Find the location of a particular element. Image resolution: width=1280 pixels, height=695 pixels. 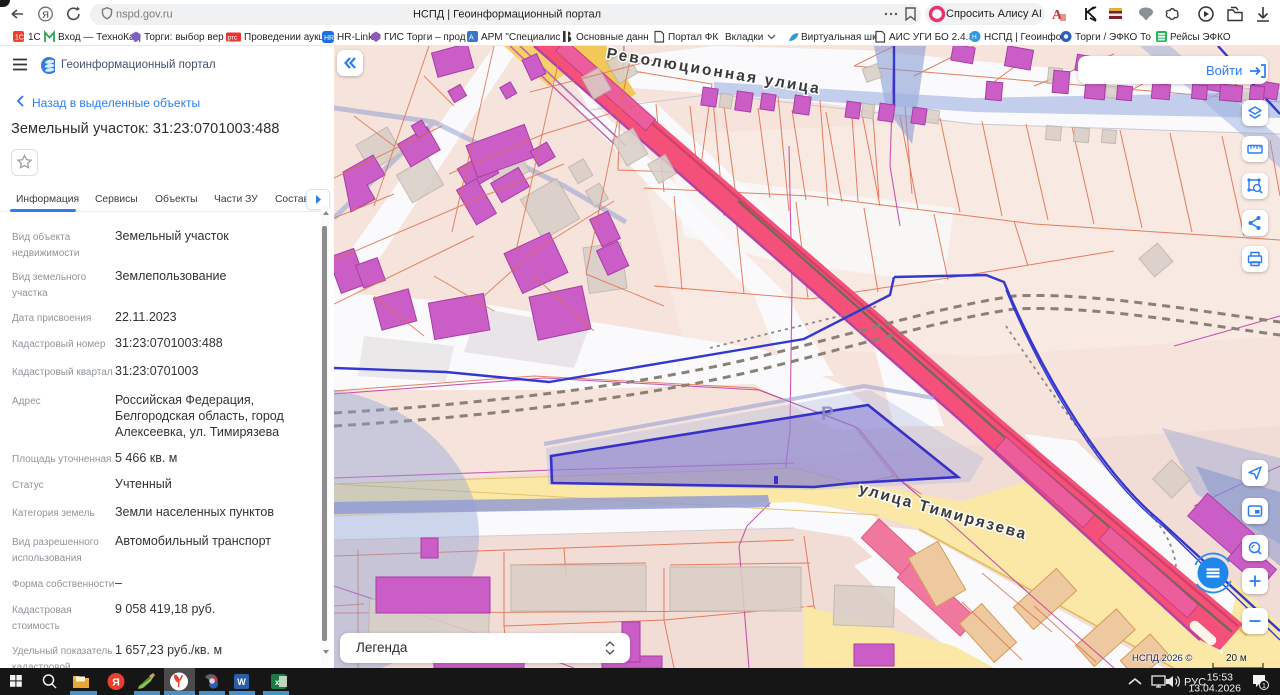

svg-text: W is located at coordinates (241, 682).